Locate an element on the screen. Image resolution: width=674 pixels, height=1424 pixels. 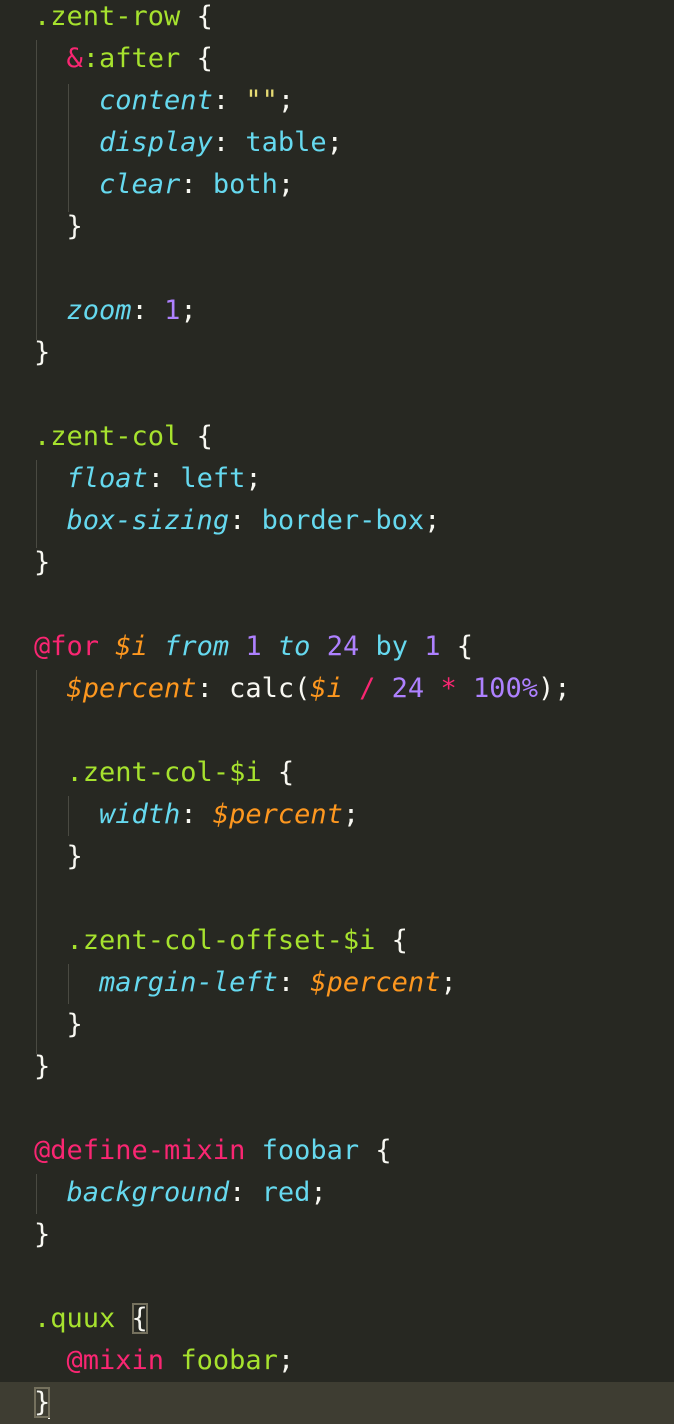
string-value: "" is located at coordinates (261, 100).